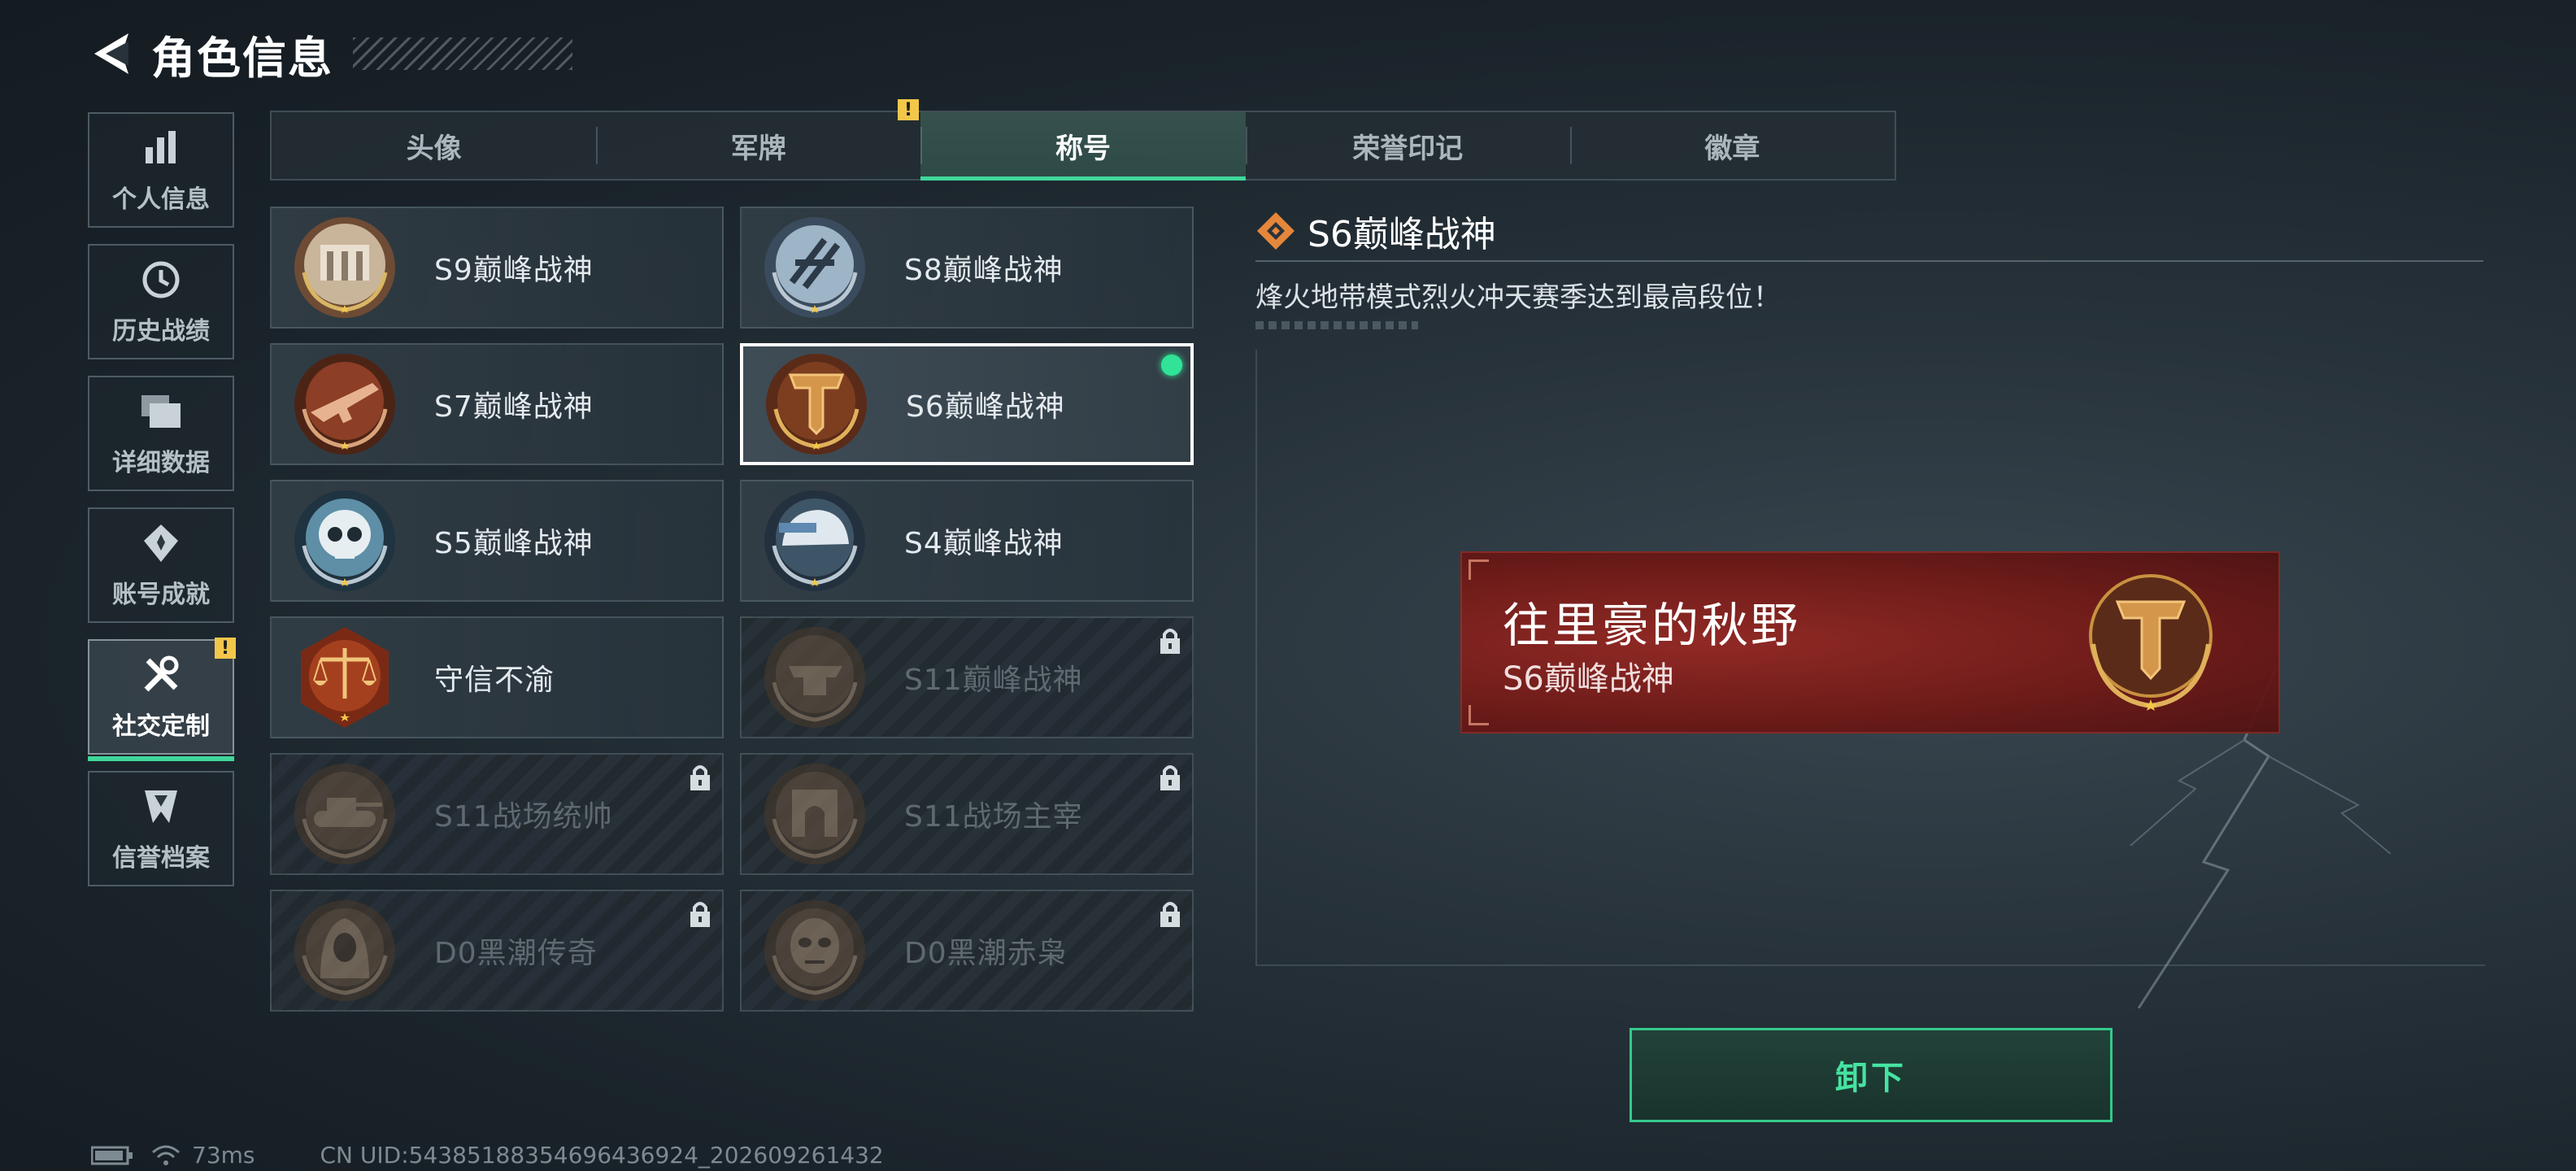  What do you see at coordinates (984, 270) in the screenshot?
I see `title-card-label: S8巅峰战神` at bounding box center [984, 270].